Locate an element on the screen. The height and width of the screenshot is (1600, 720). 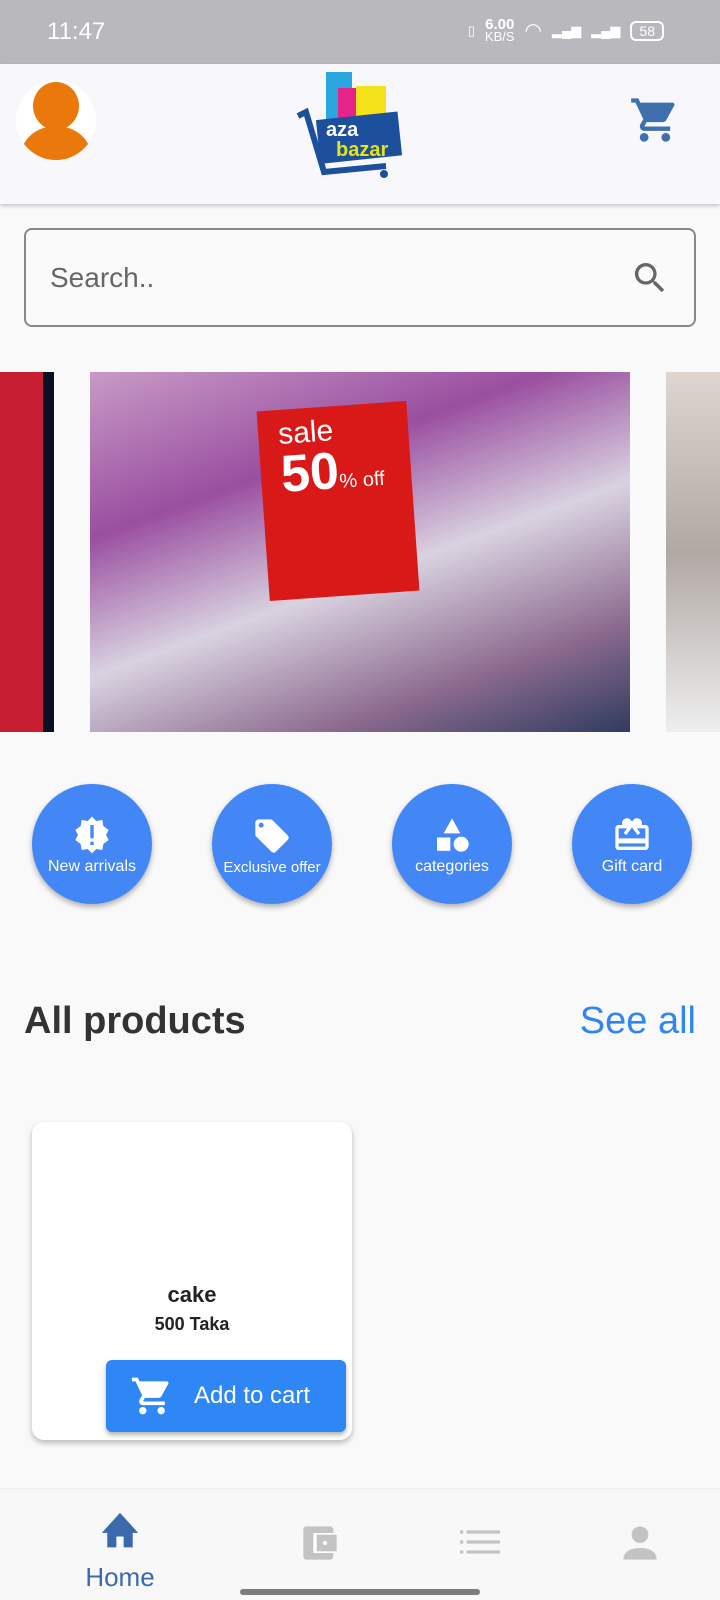
signal-icon: ▂▄▆ is located at coordinates (566, 30).